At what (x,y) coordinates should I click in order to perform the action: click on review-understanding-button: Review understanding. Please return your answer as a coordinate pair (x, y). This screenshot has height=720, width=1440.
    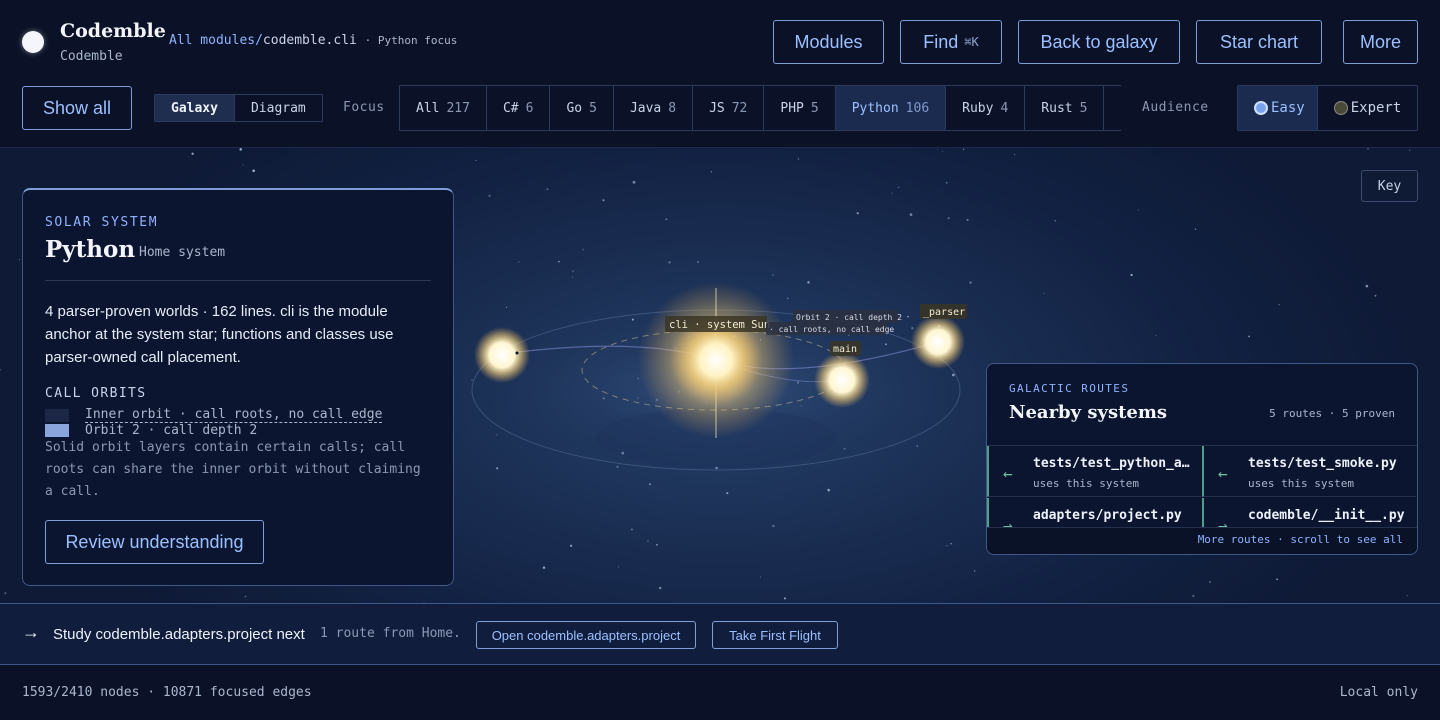
    Looking at the image, I should click on (154, 542).